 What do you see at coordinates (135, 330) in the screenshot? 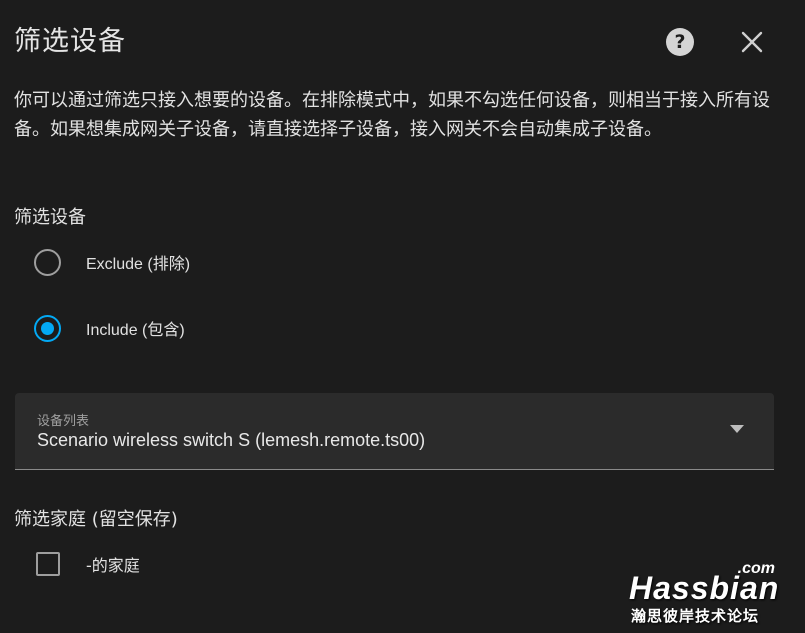
I see `radio-include-label: Include (包含)` at bounding box center [135, 330].